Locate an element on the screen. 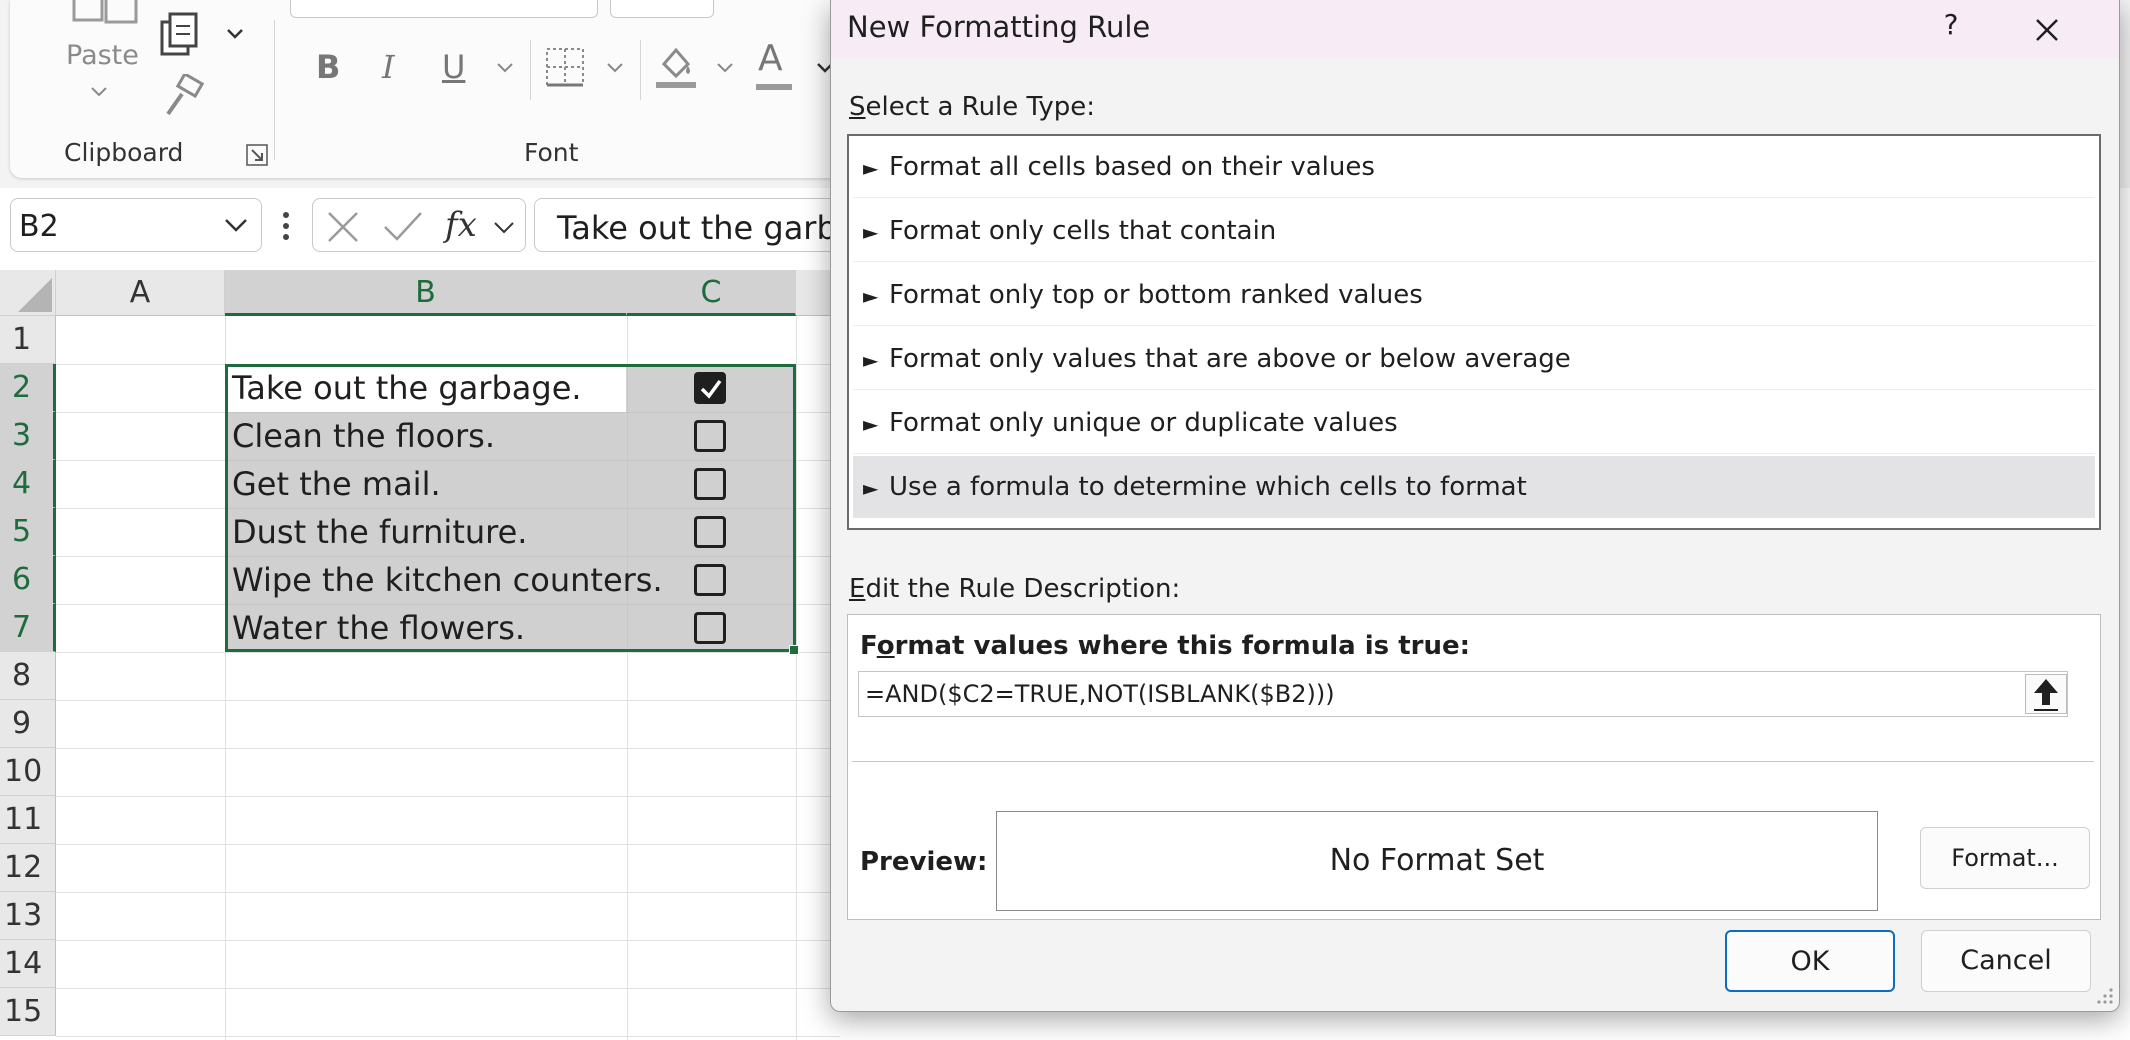  resize-grip-icon is located at coordinates (2105, 996).